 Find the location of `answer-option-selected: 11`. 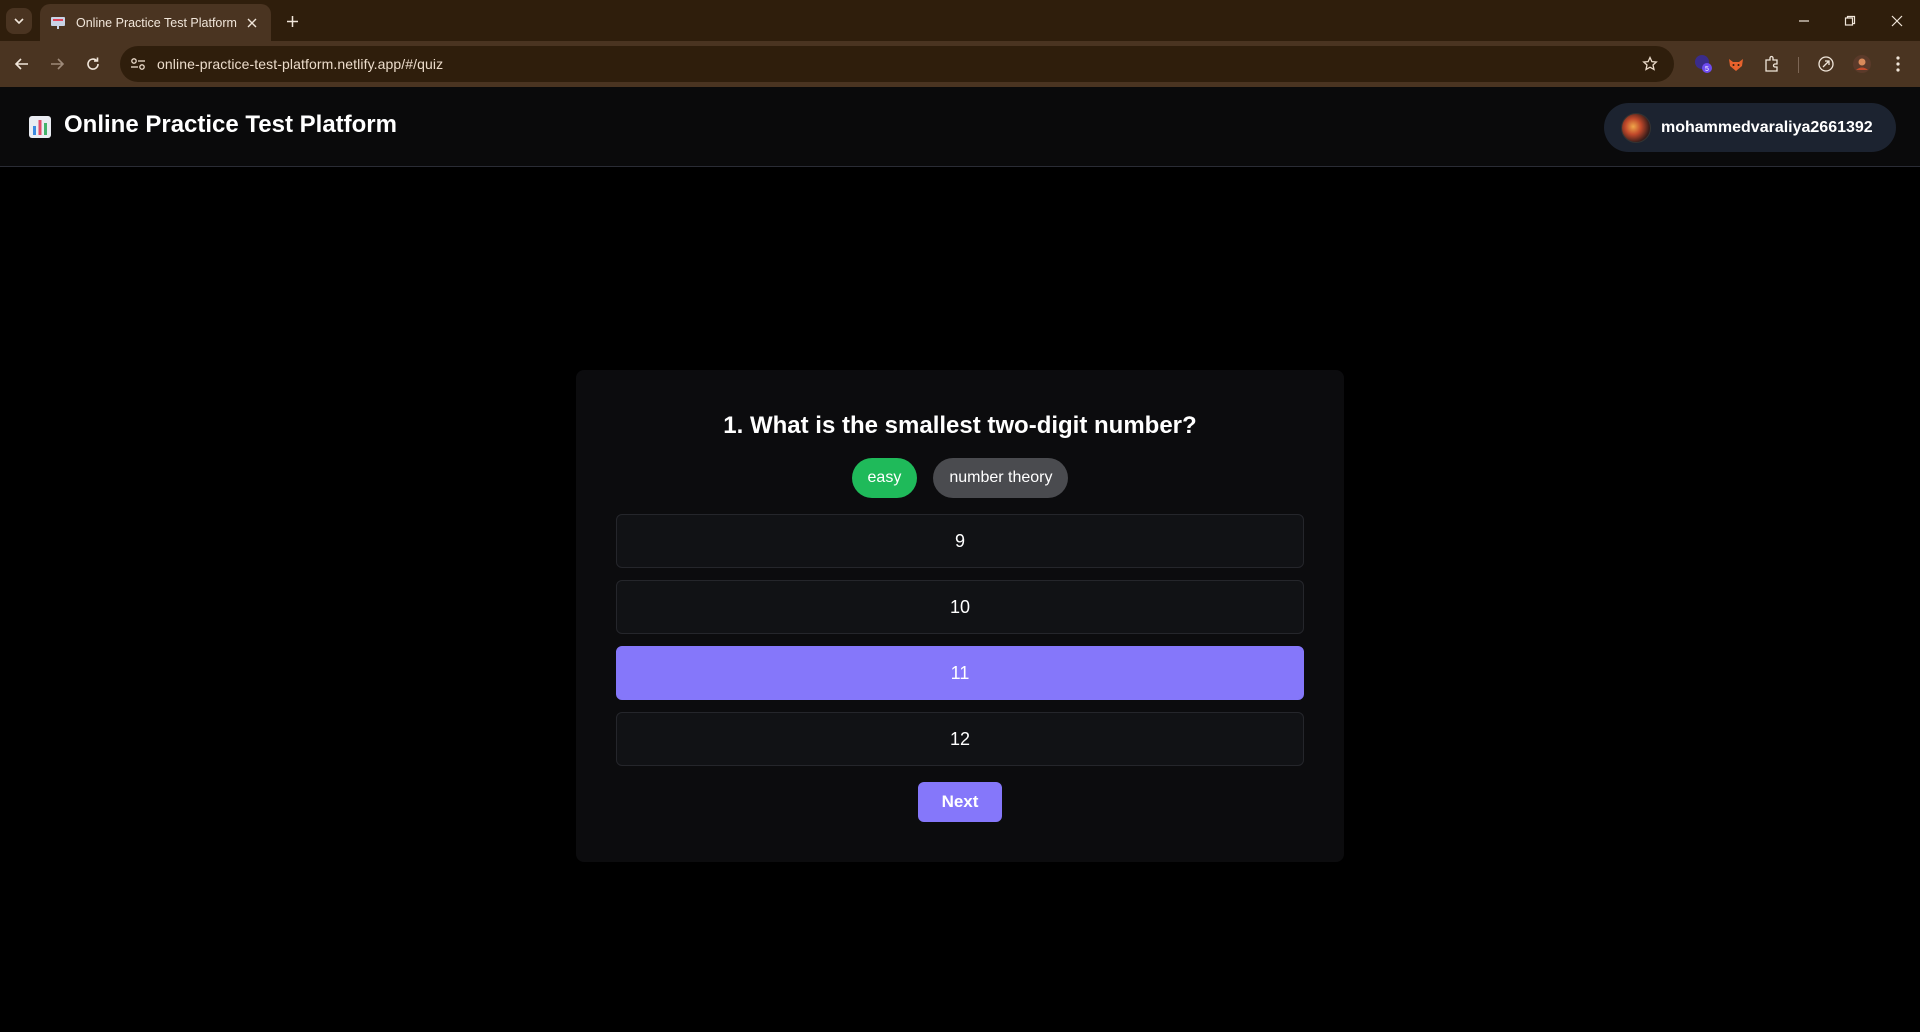

answer-option-selected: 11 is located at coordinates (960, 673).